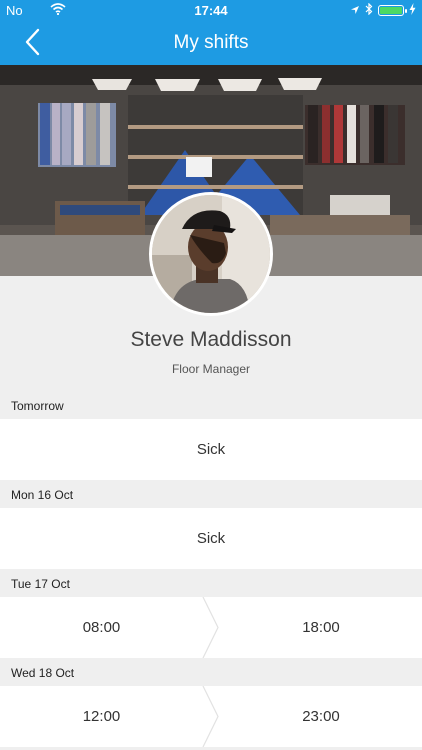 This screenshot has width=422, height=750. I want to click on shift-row: 12:00 23:00, so click(211, 716).